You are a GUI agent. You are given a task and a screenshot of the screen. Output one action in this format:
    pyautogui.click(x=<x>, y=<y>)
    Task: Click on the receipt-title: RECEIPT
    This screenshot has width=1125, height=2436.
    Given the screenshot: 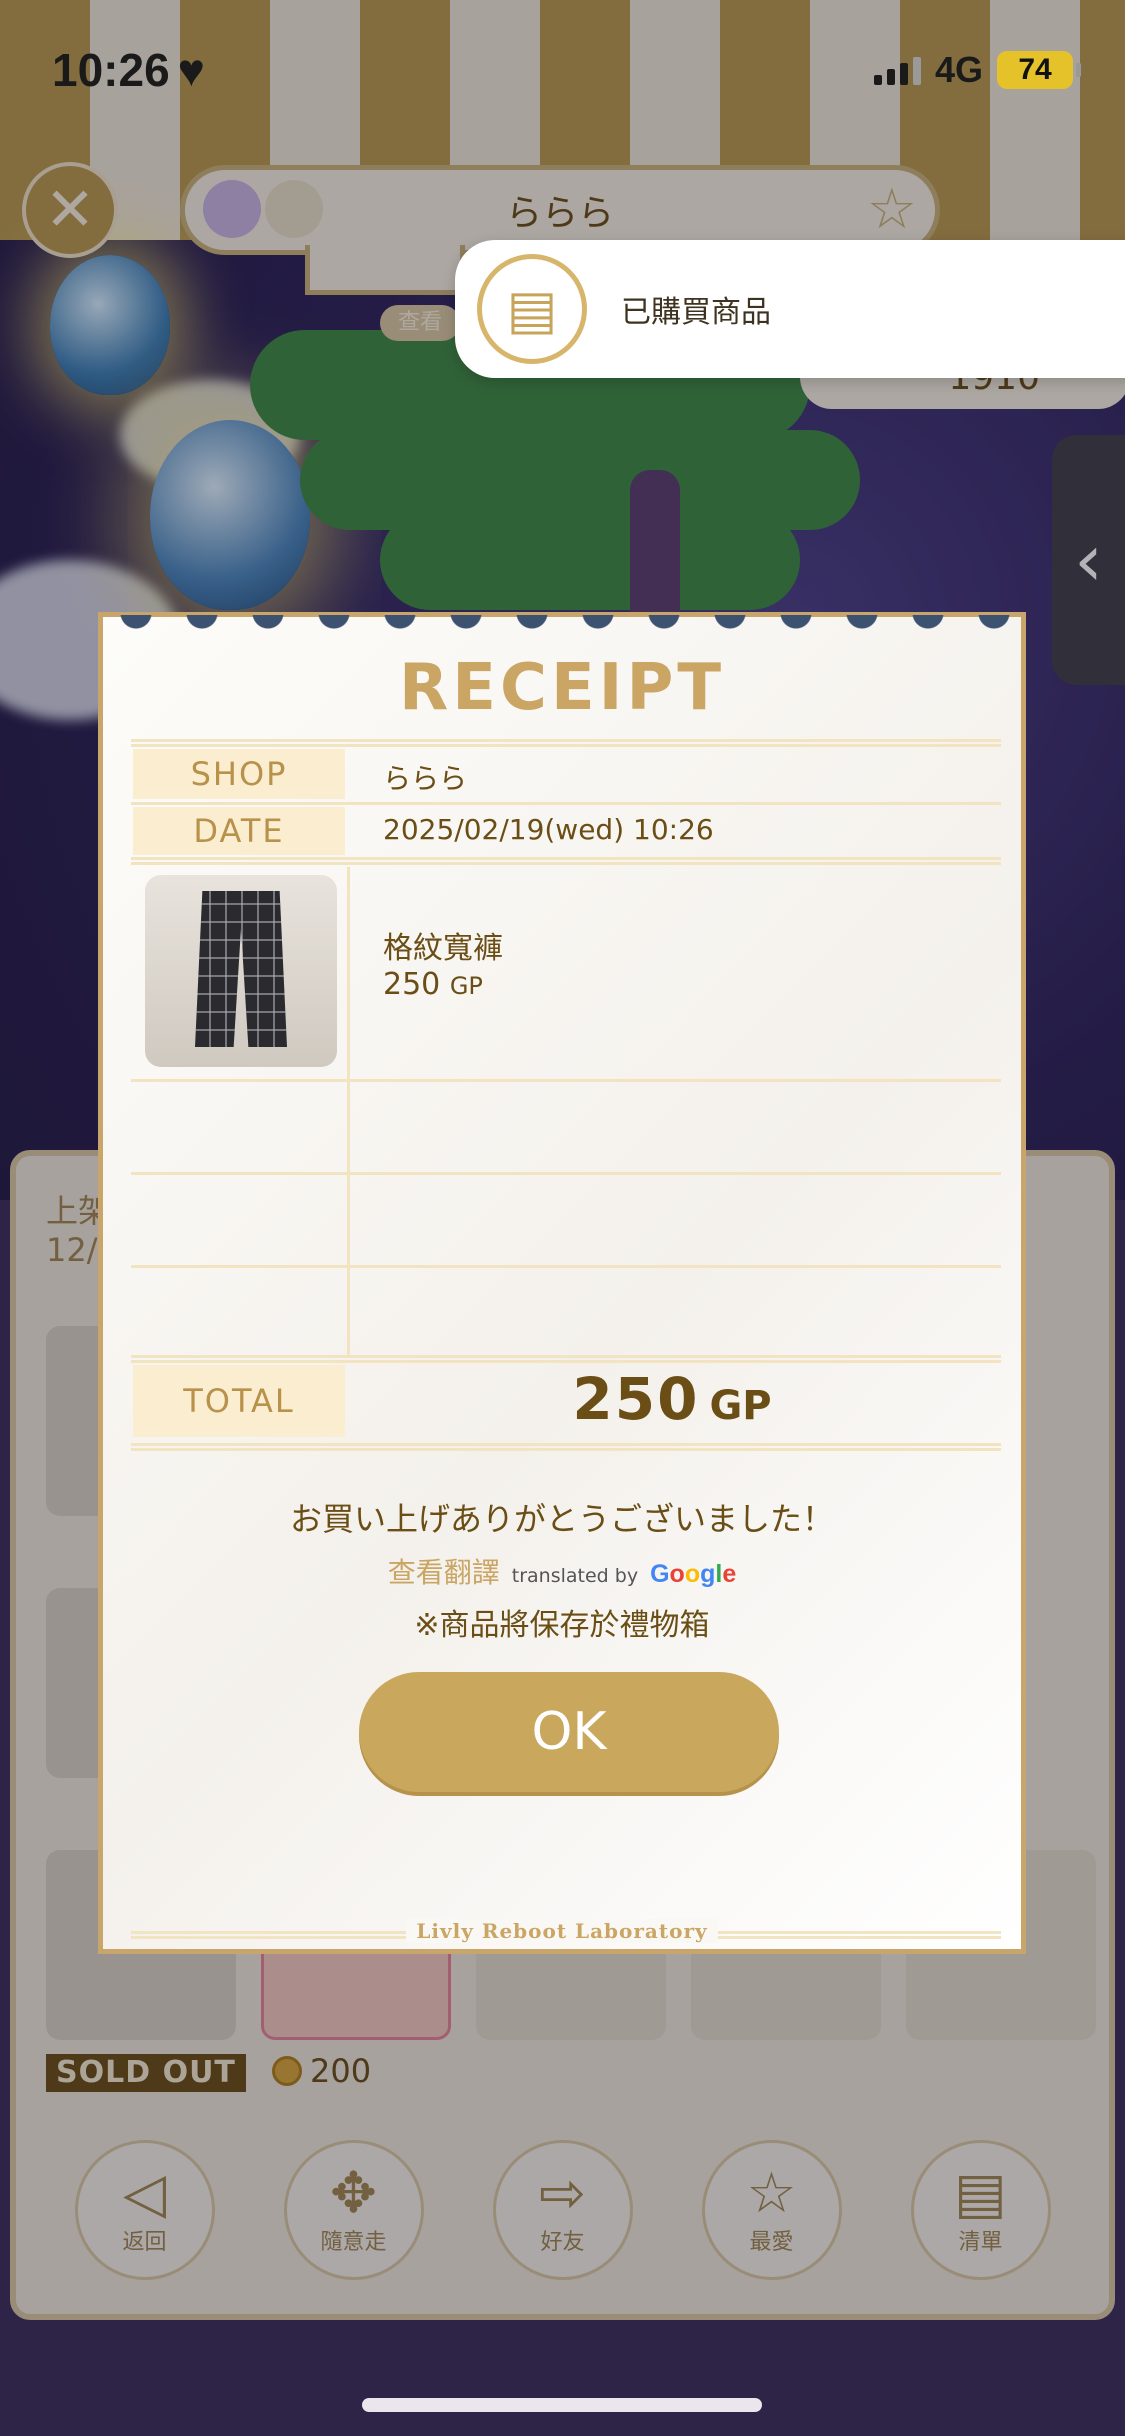 What is the action you would take?
    pyautogui.click(x=562, y=688)
    